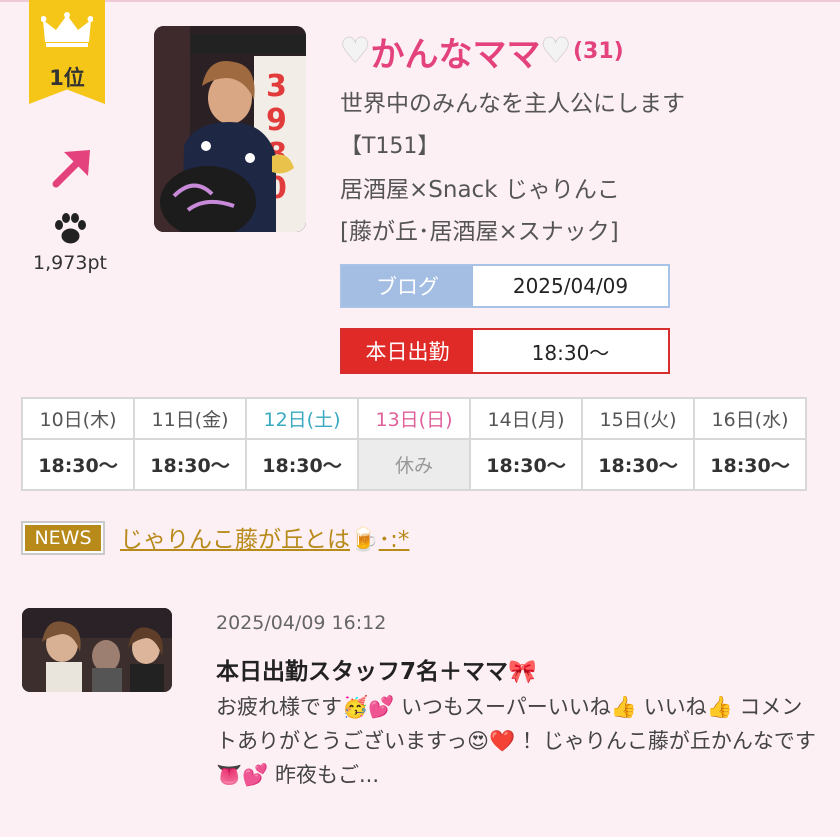 Image resolution: width=840 pixels, height=837 pixels. What do you see at coordinates (276, 86) in the screenshot?
I see `svg-text: 3` at bounding box center [276, 86].